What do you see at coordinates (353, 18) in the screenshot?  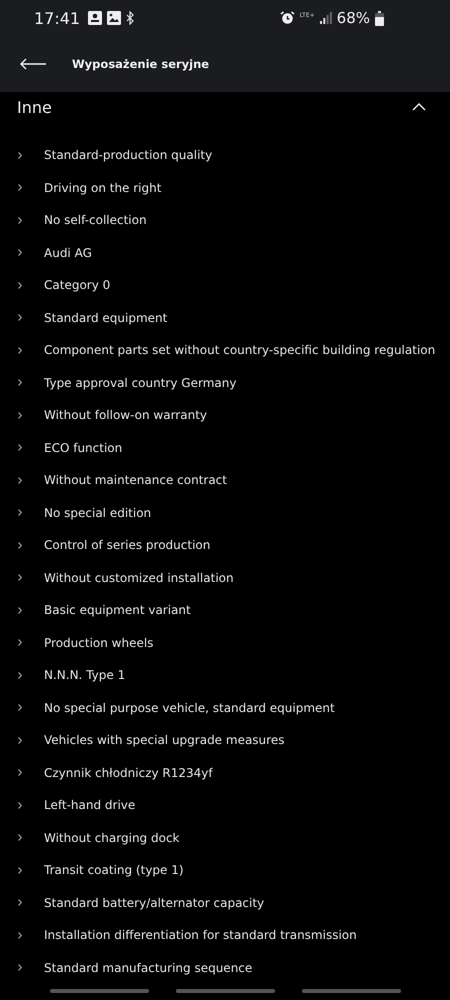 I see `battery-percent: 68%` at bounding box center [353, 18].